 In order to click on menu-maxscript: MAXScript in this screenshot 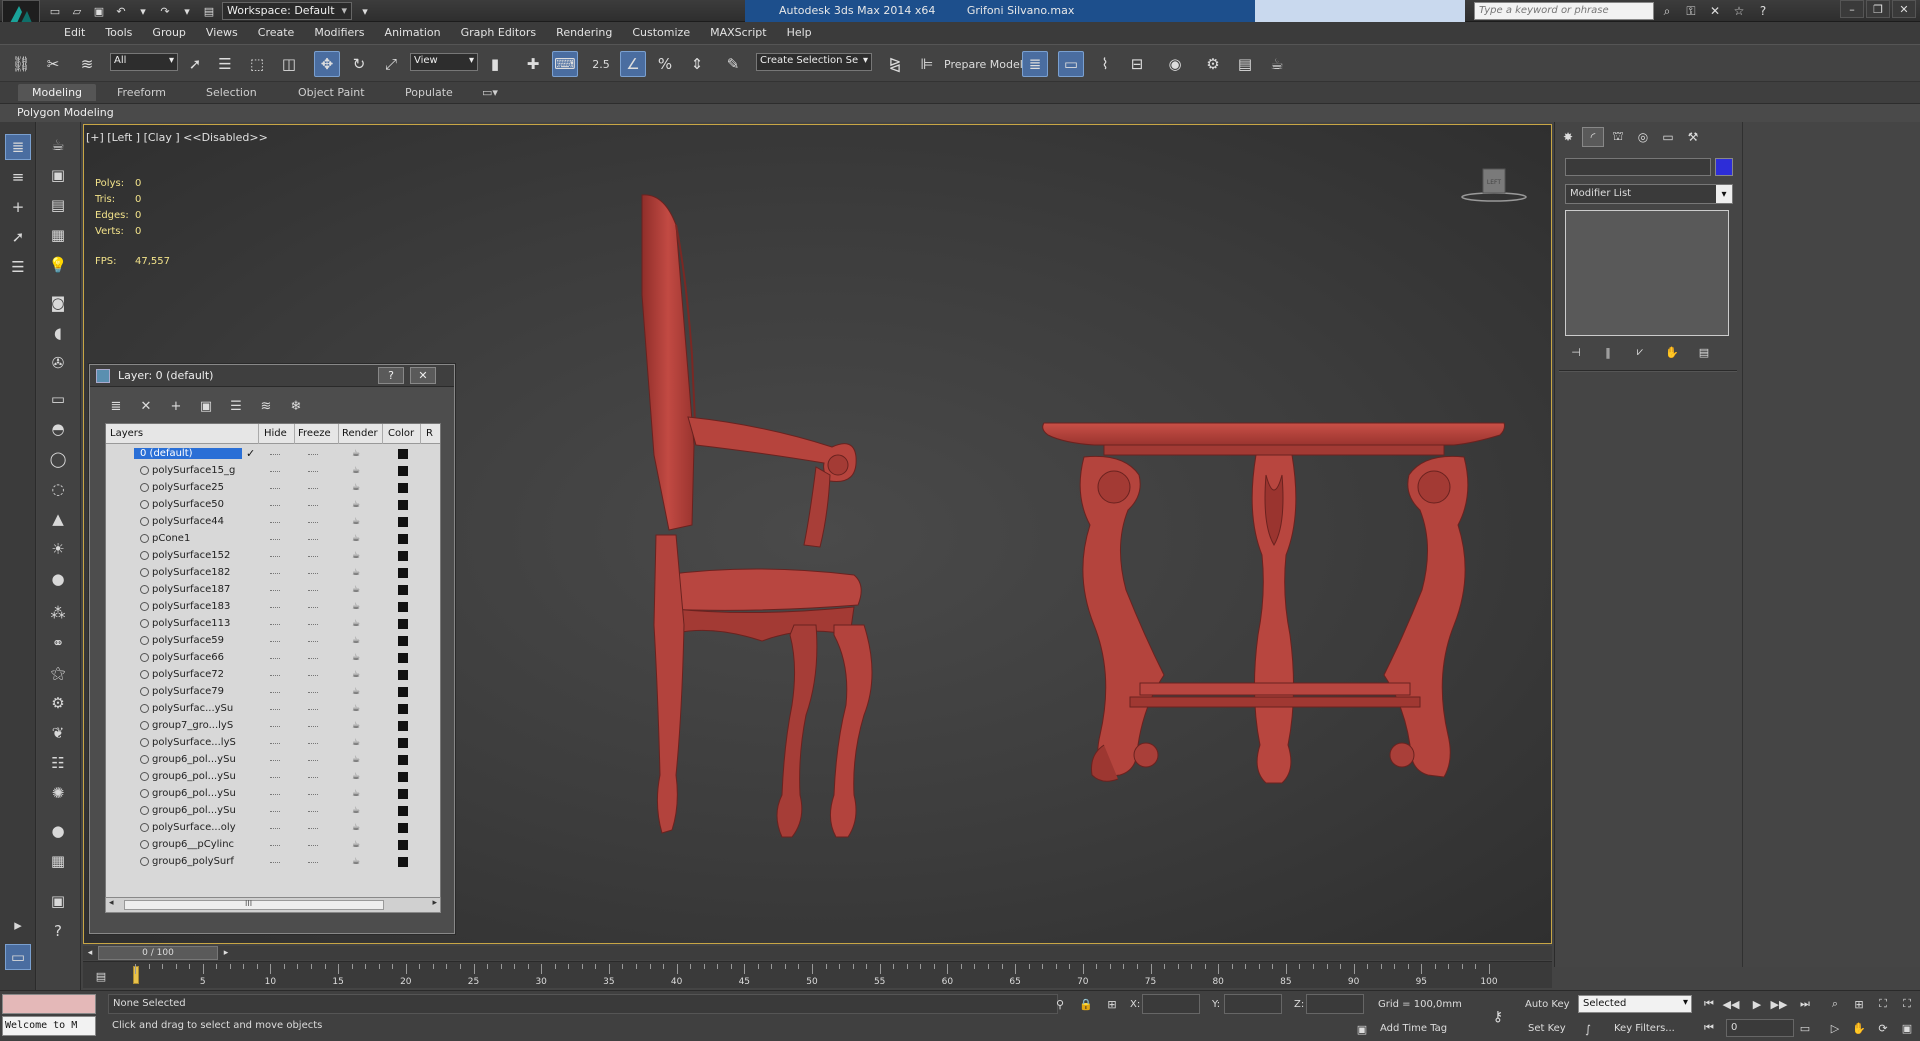, I will do `click(738, 33)`.